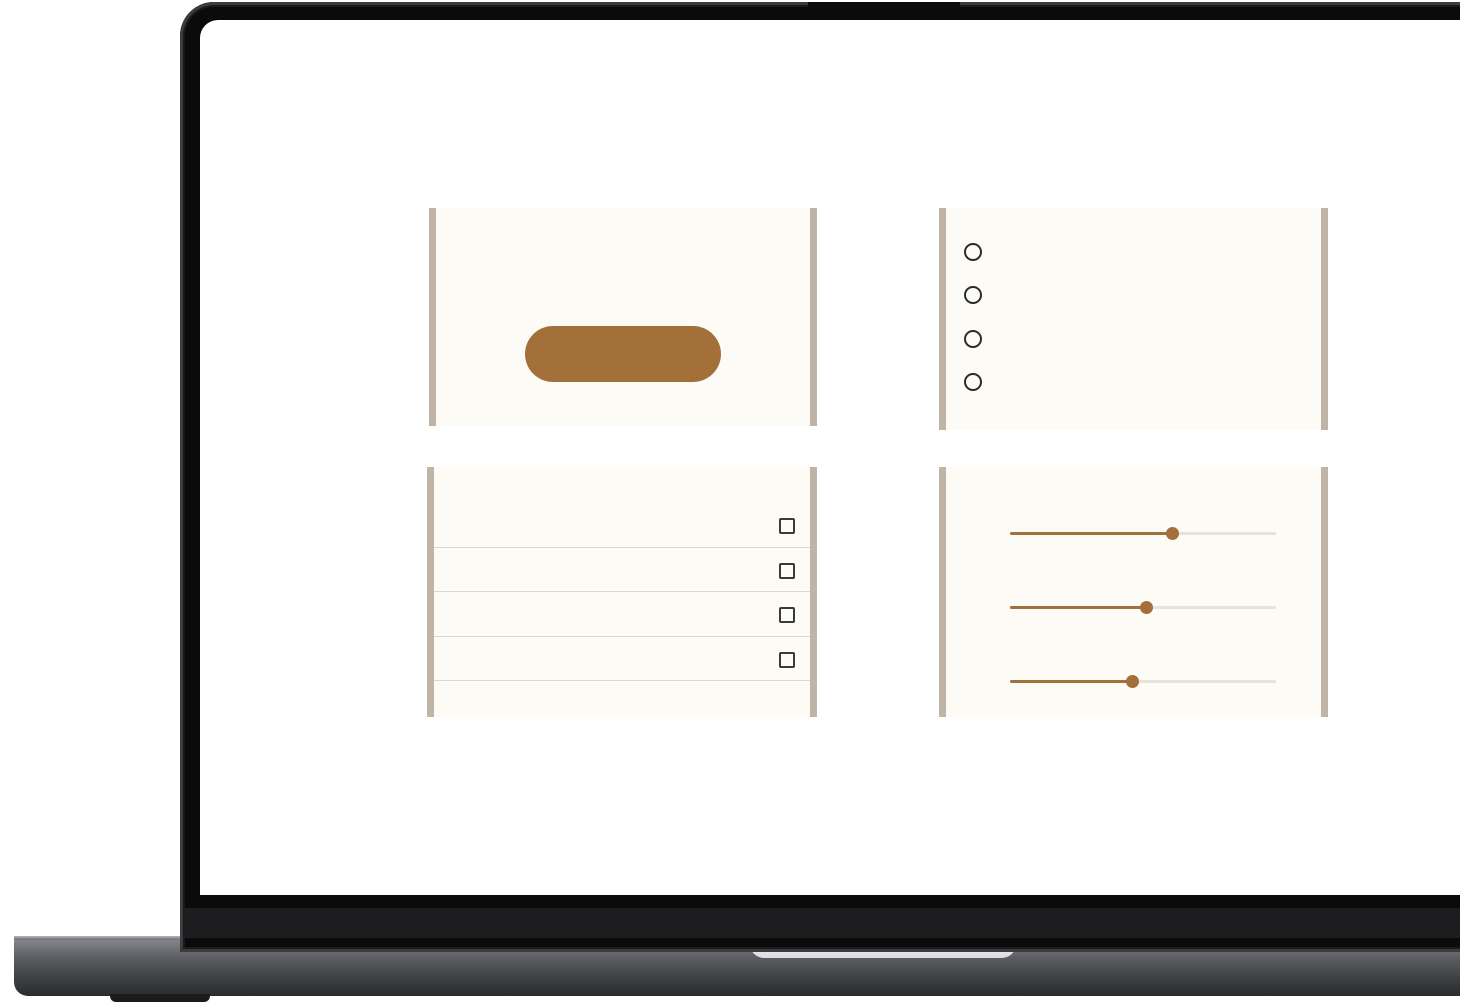 This screenshot has height=1004, width=1460. Describe the element at coordinates (623, 317) in the screenshot. I see `button-panel` at that location.